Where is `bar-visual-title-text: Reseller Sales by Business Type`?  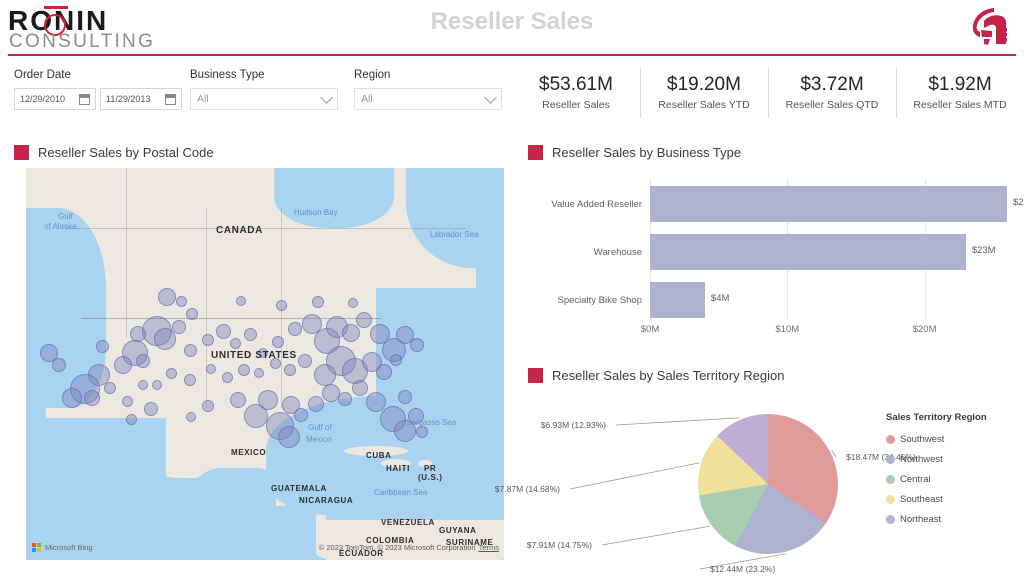
bar-visual-title-text: Reseller Sales by Business Type is located at coordinates (647, 152).